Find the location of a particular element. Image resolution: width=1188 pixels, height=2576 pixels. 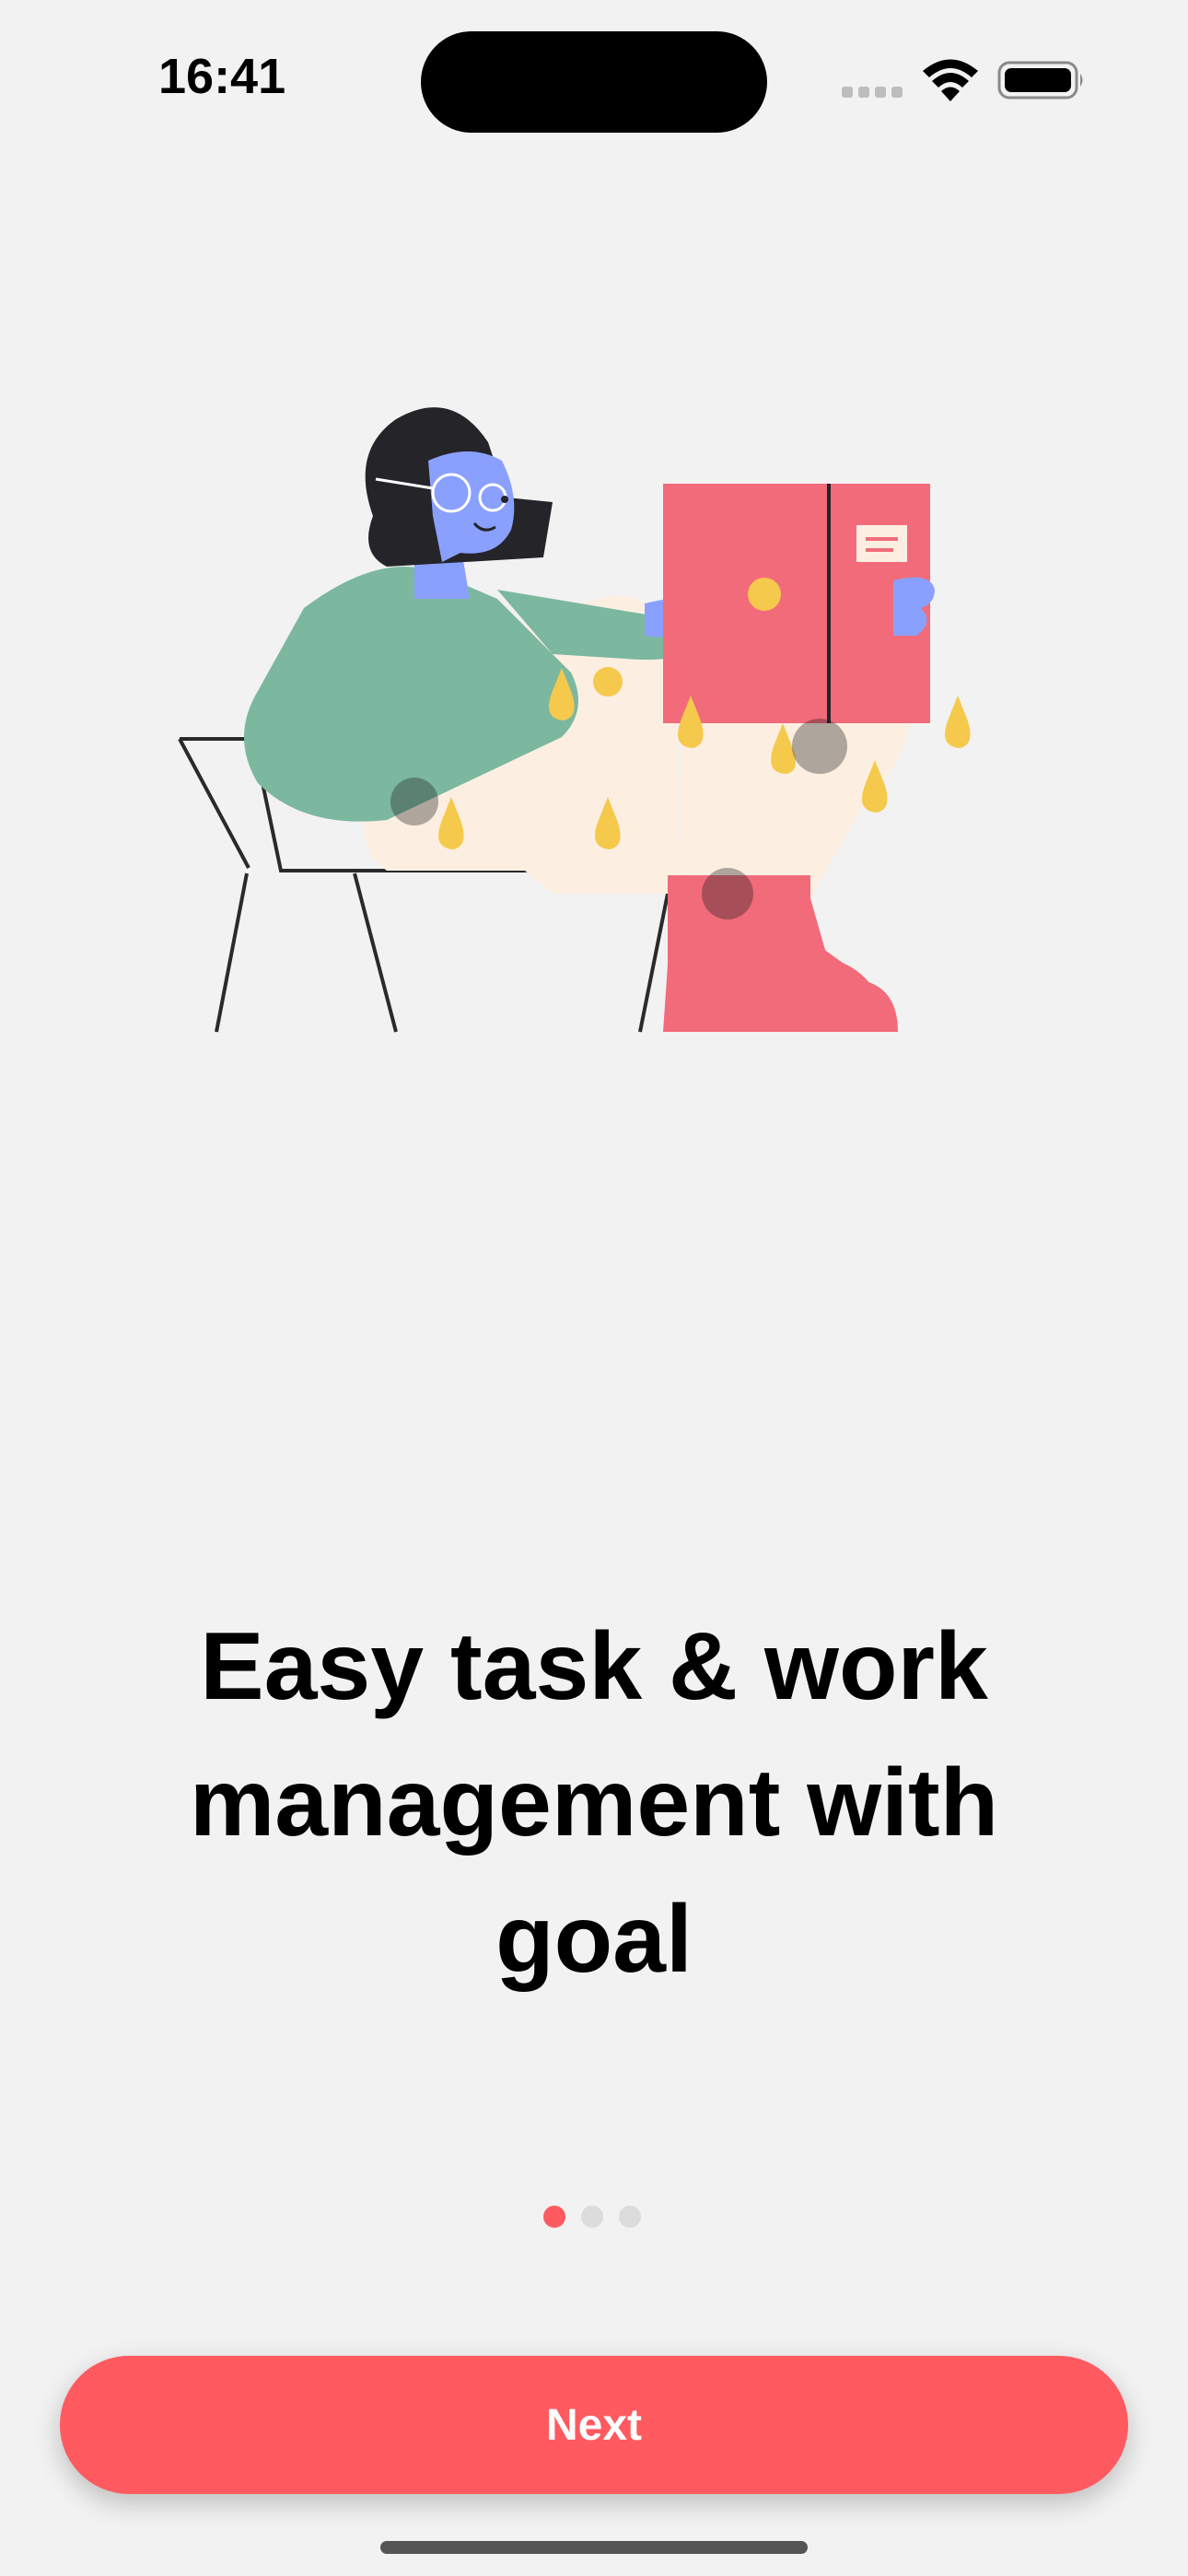

wifi-icon is located at coordinates (951, 80).